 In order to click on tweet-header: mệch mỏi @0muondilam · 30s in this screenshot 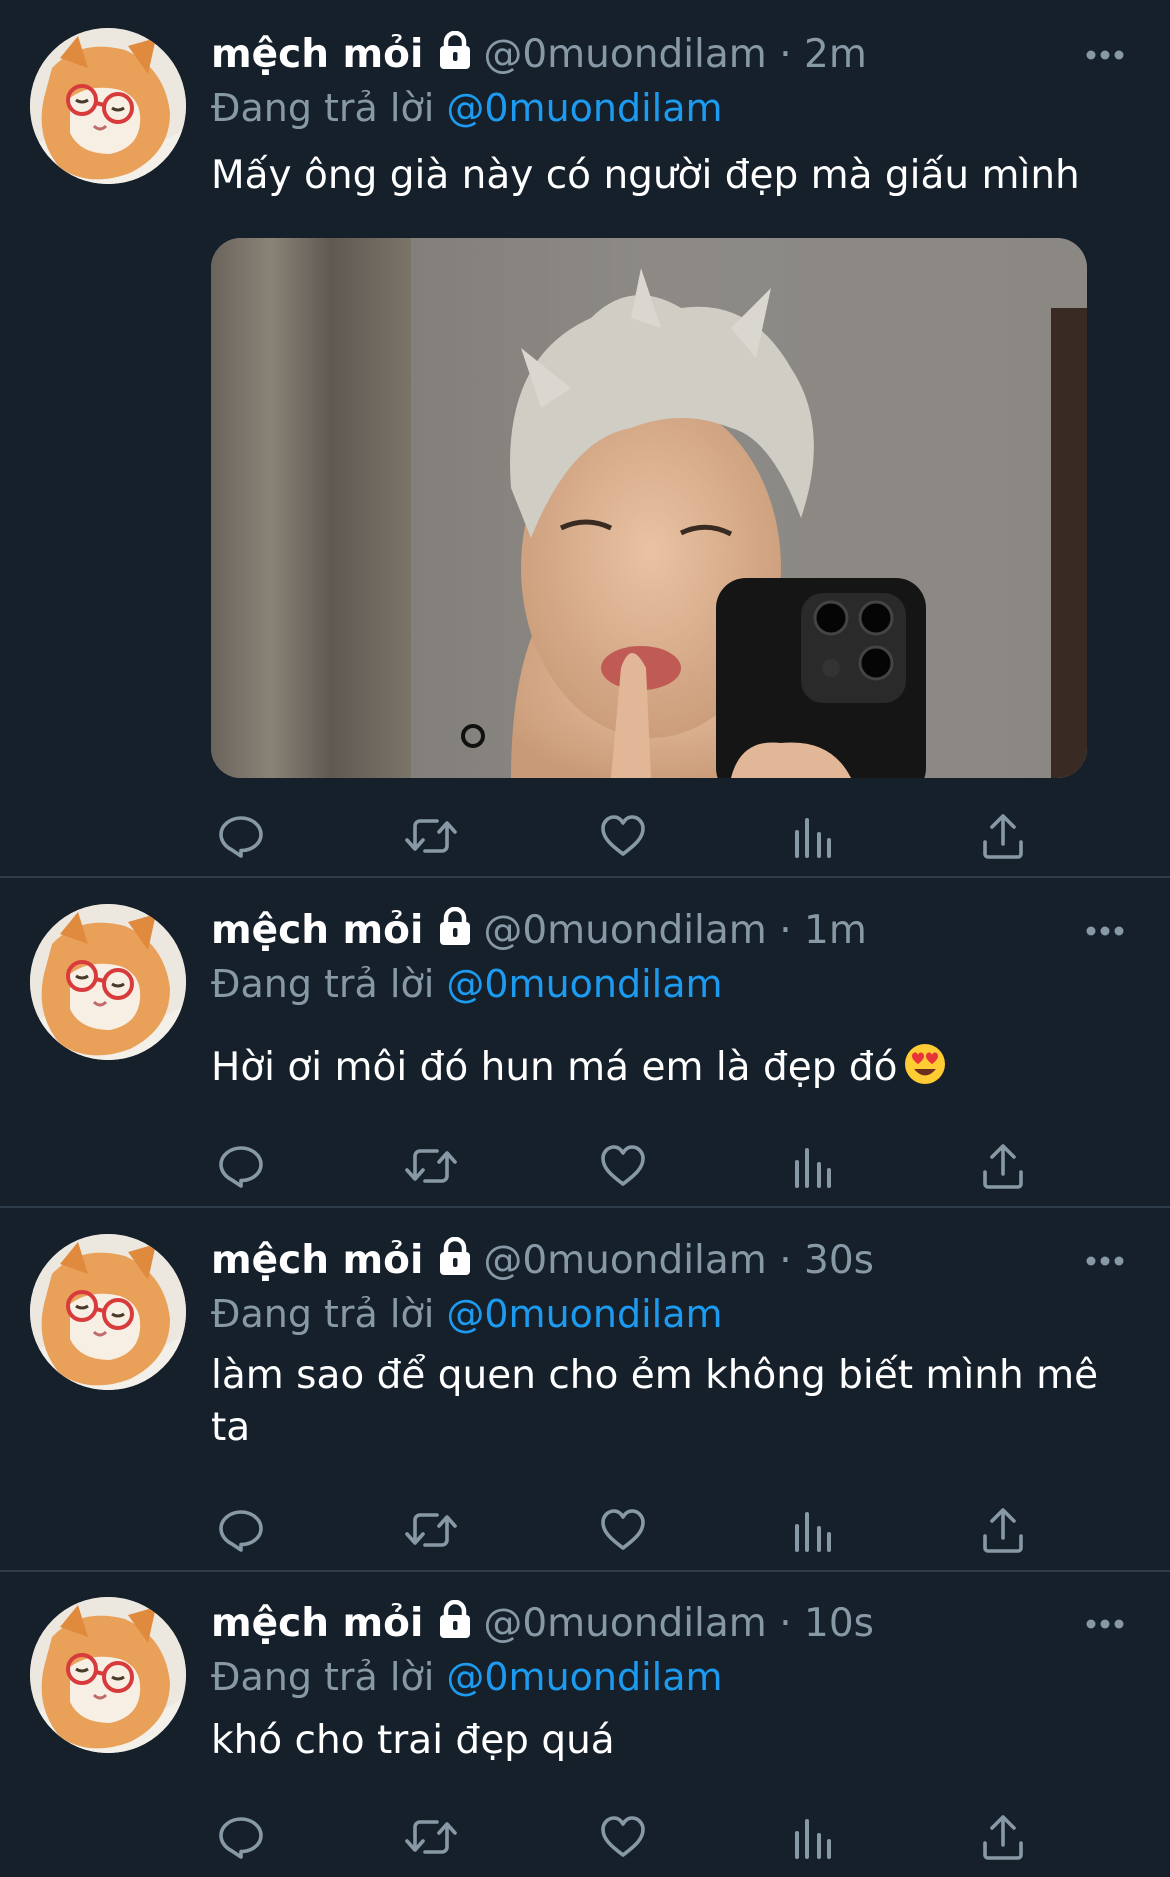, I will do `click(670, 1261)`.